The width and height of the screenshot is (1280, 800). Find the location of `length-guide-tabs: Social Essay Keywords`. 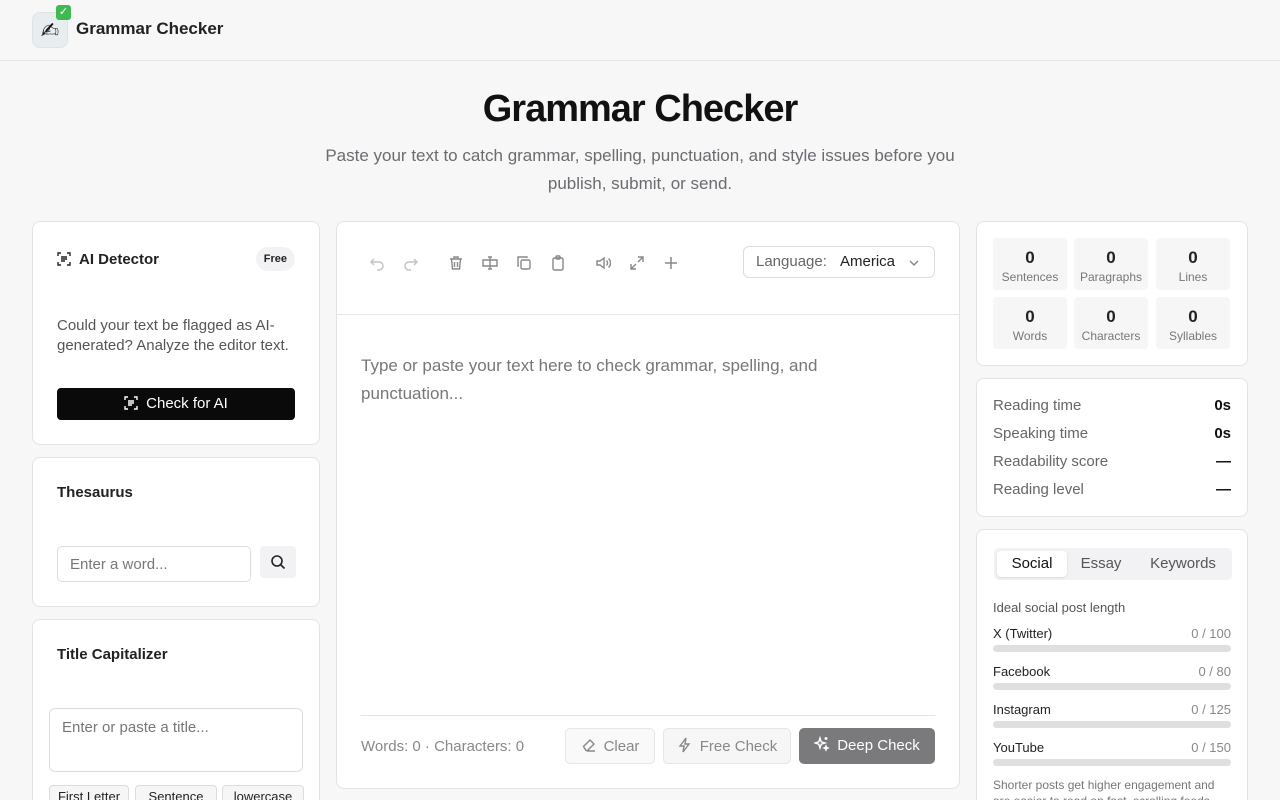

length-guide-tabs: Social Essay Keywords is located at coordinates (1113, 564).